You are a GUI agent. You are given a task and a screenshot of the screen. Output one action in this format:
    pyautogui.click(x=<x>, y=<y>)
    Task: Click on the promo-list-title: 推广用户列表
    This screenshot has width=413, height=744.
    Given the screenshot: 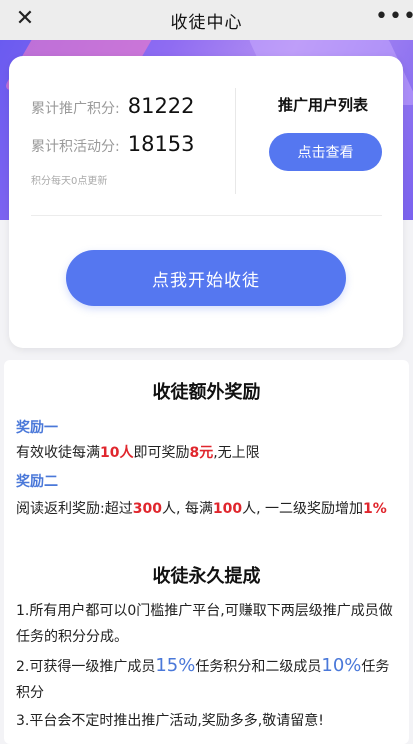 What is the action you would take?
    pyautogui.click(x=322, y=105)
    